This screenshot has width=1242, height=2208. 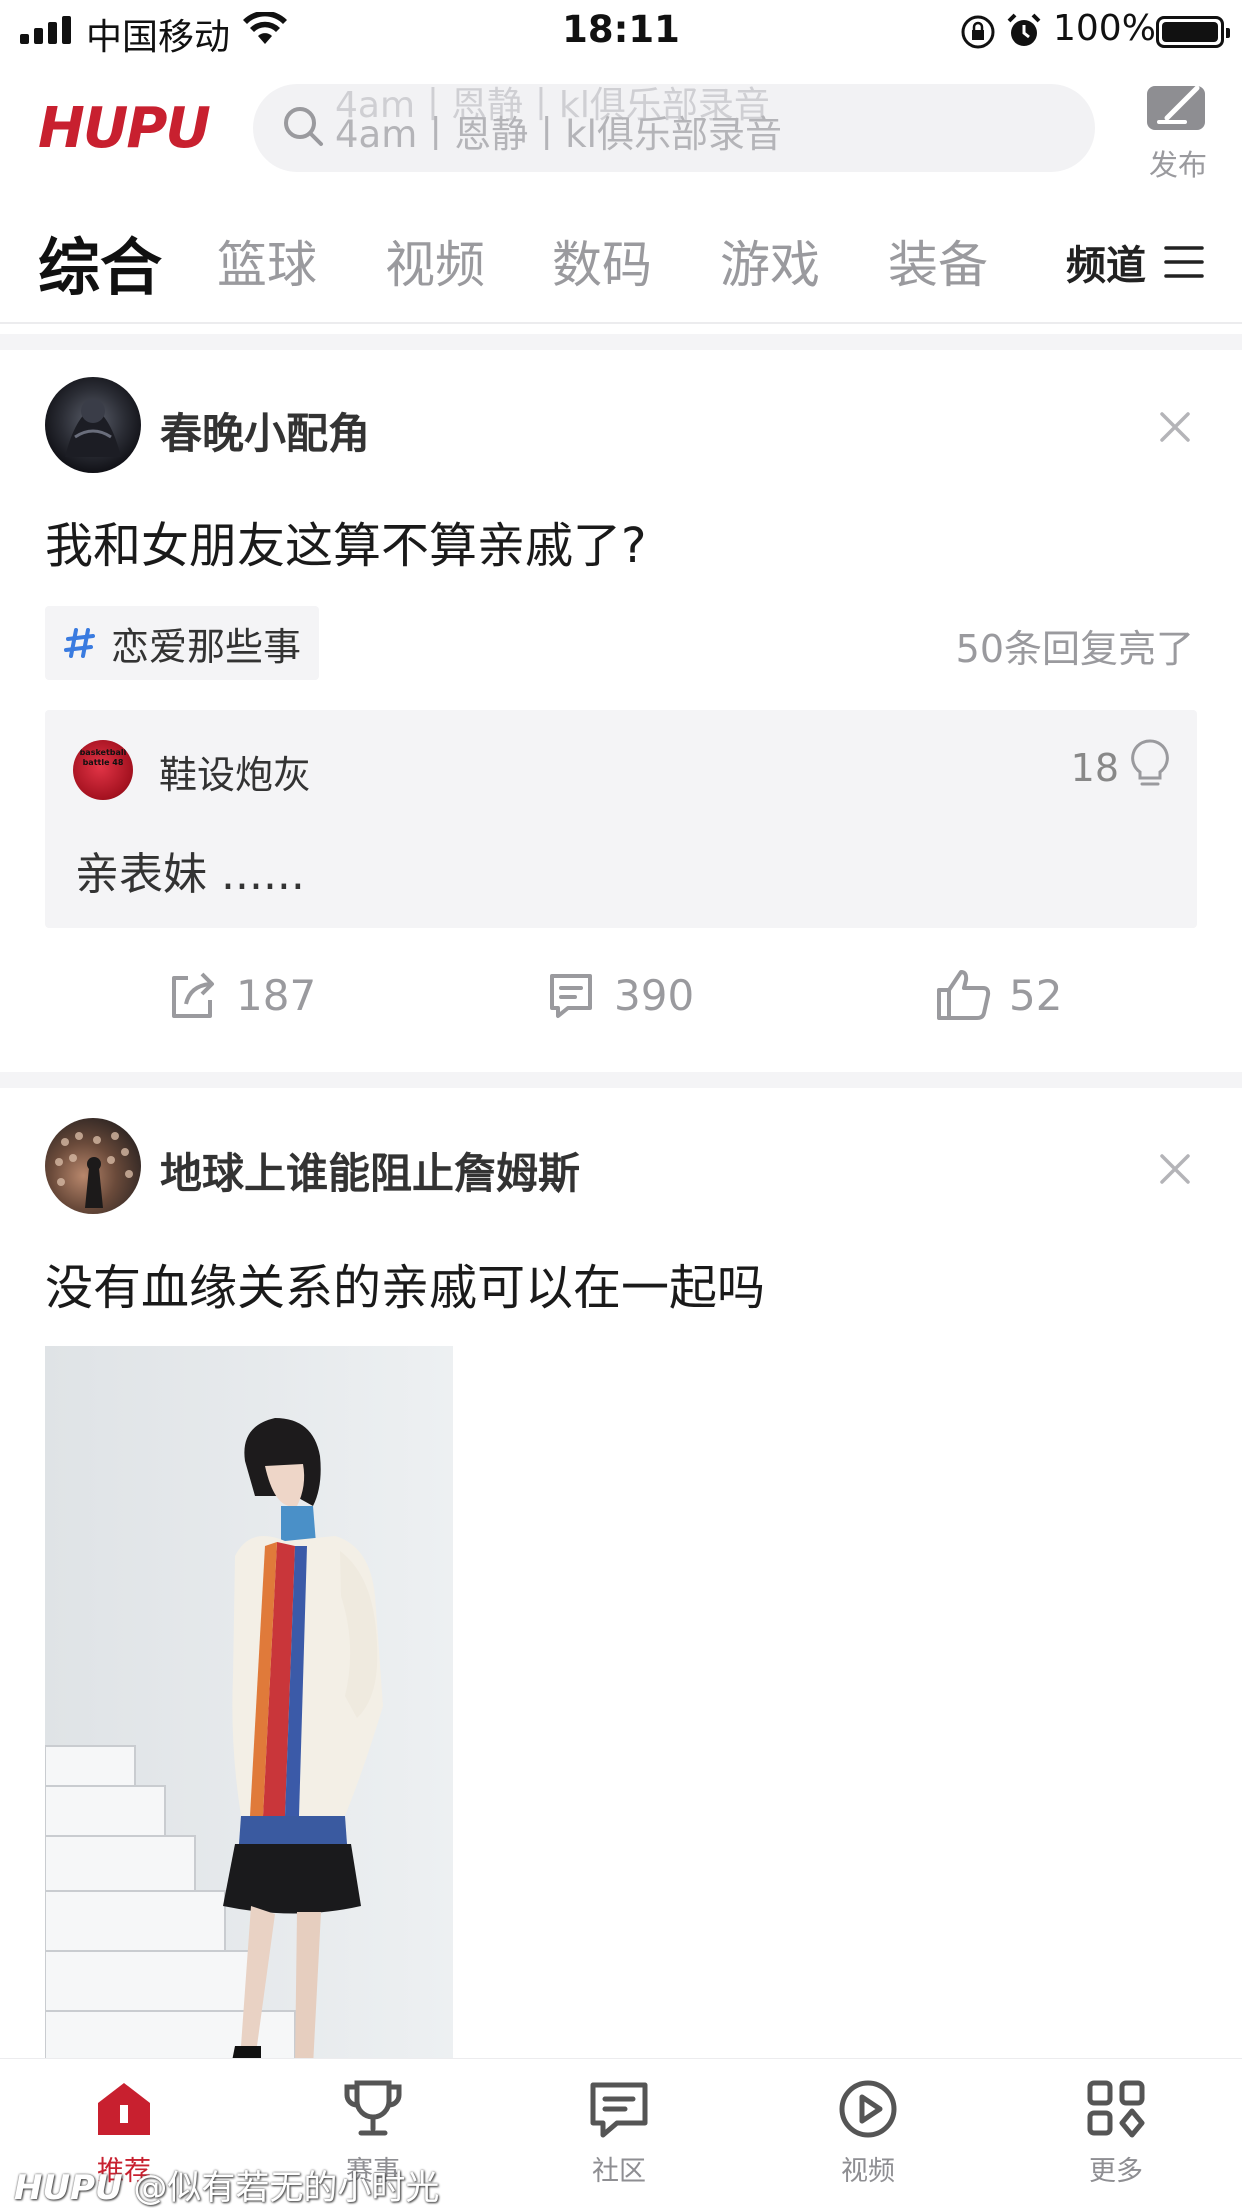 I want to click on nav-video: 视频, so click(x=868, y=2133).